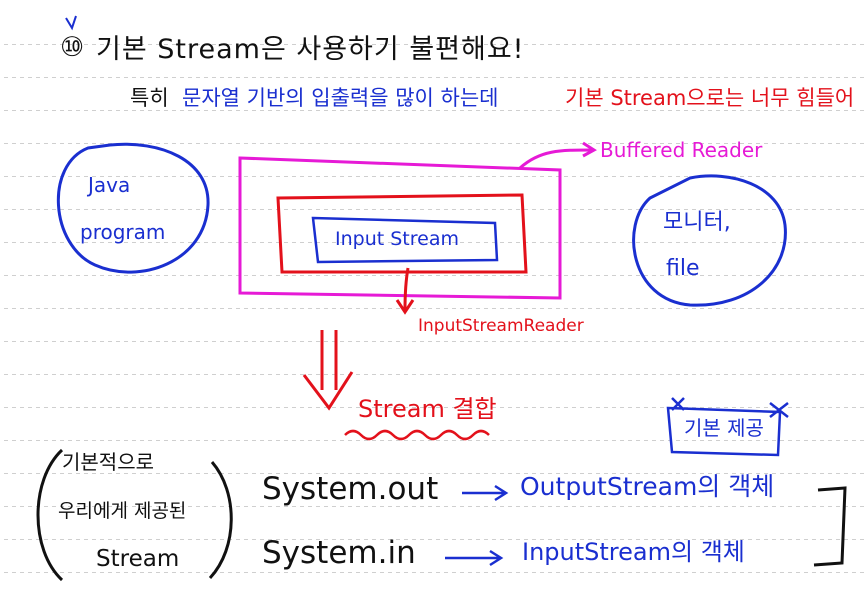 The image size is (867, 592). I want to click on in-arrow, so click(474, 558).